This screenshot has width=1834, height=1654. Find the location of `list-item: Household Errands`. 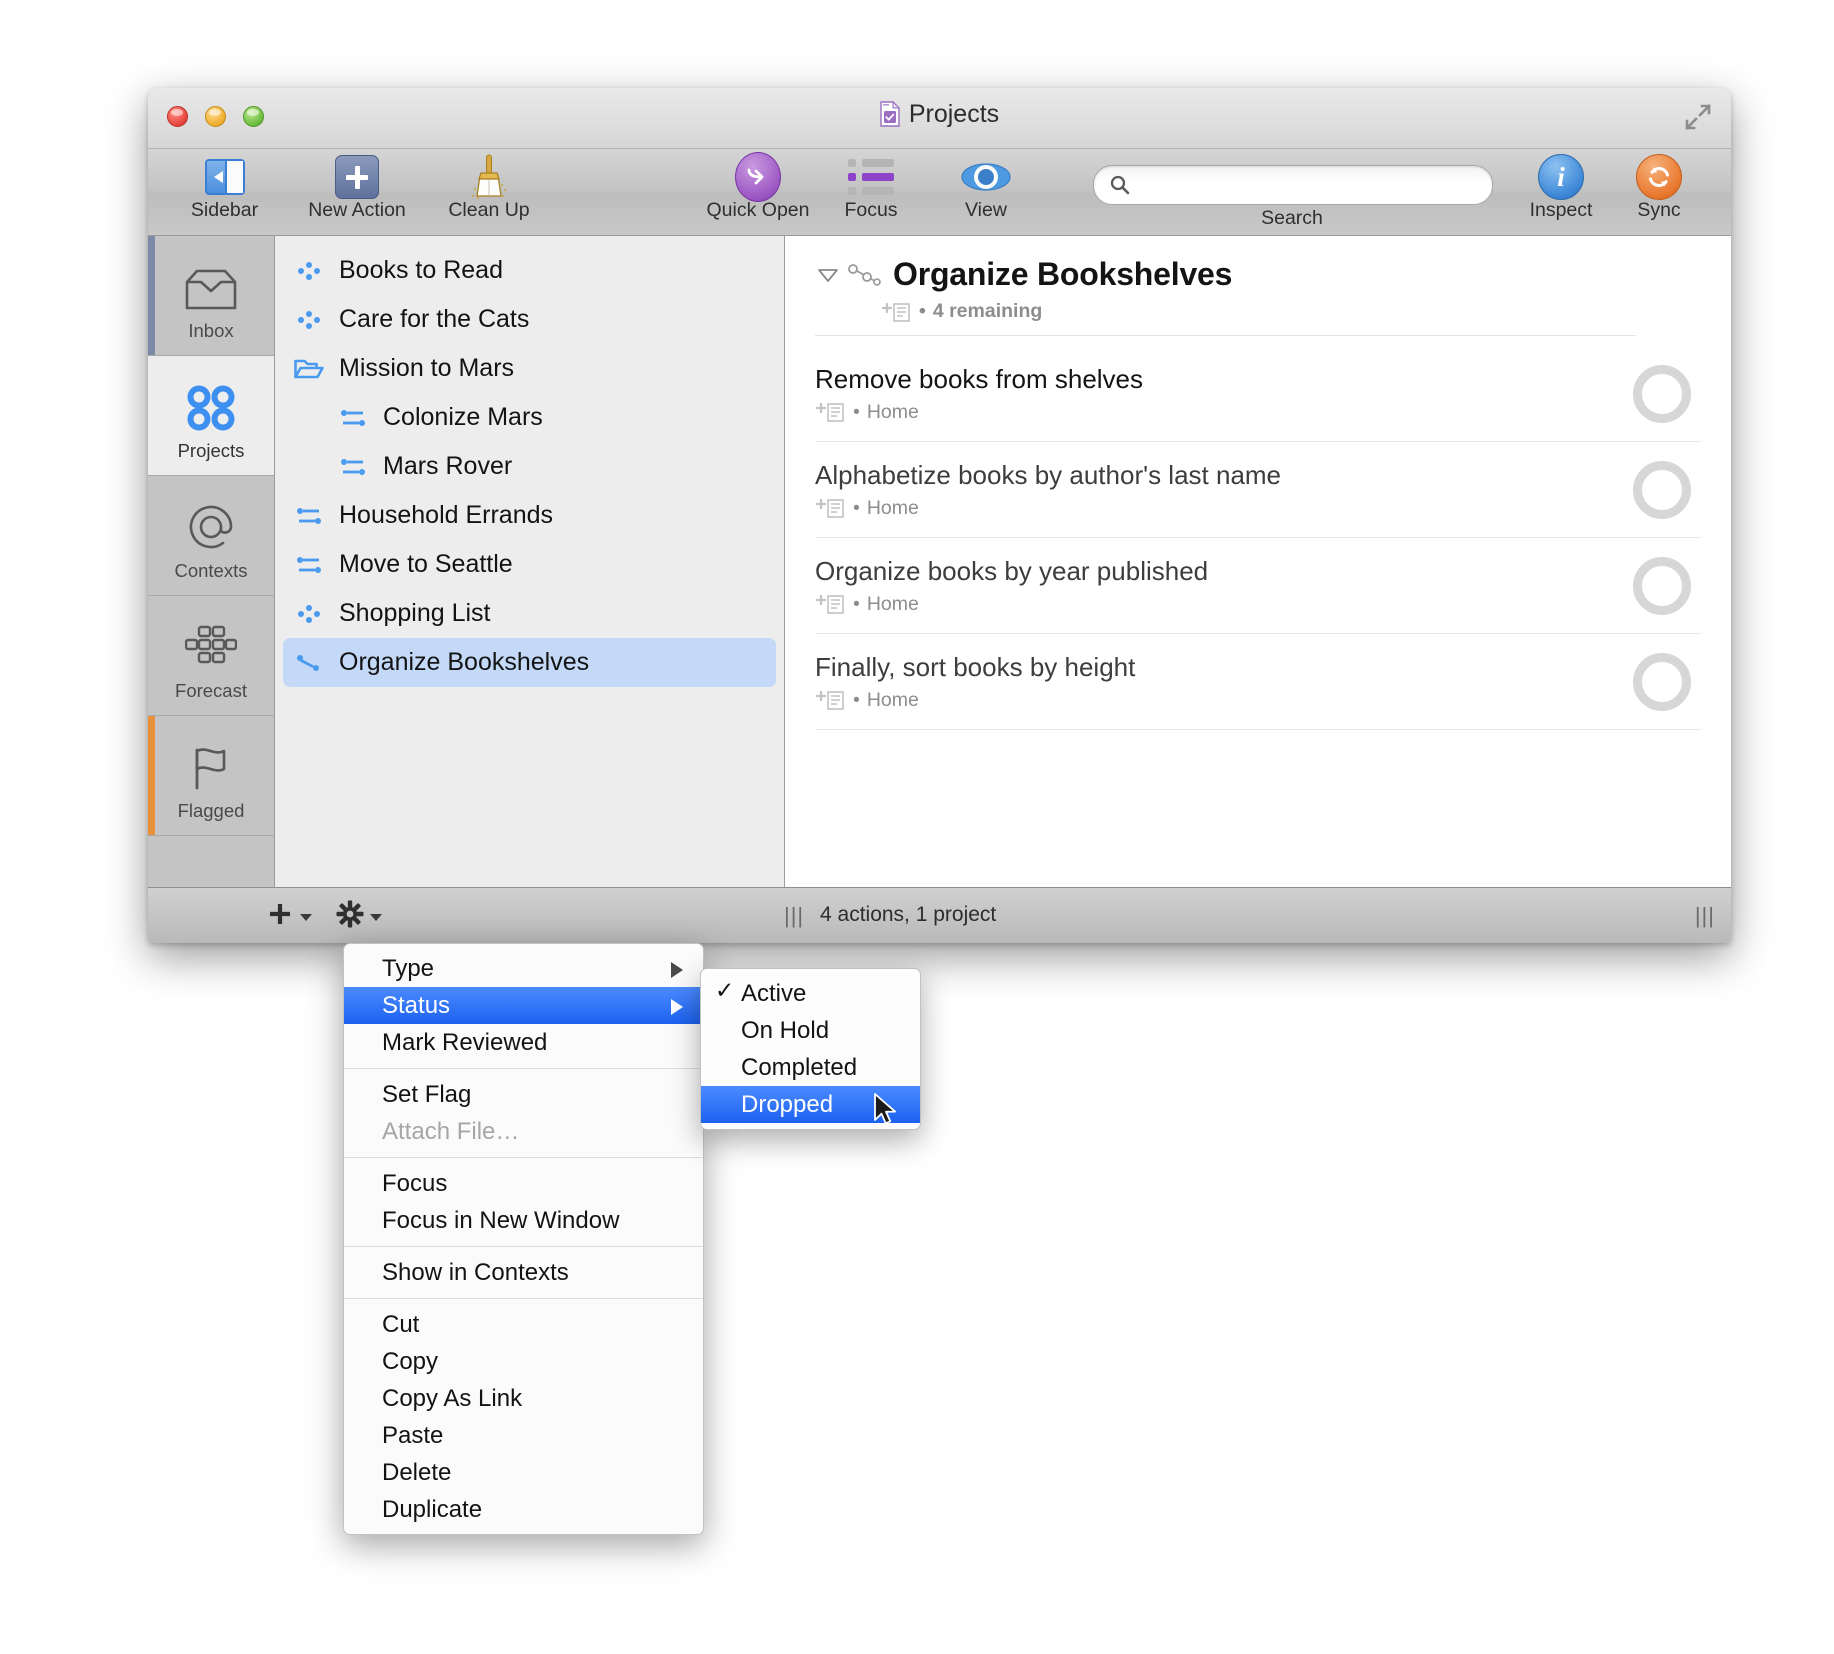

list-item: Household Errands is located at coordinates (529, 515).